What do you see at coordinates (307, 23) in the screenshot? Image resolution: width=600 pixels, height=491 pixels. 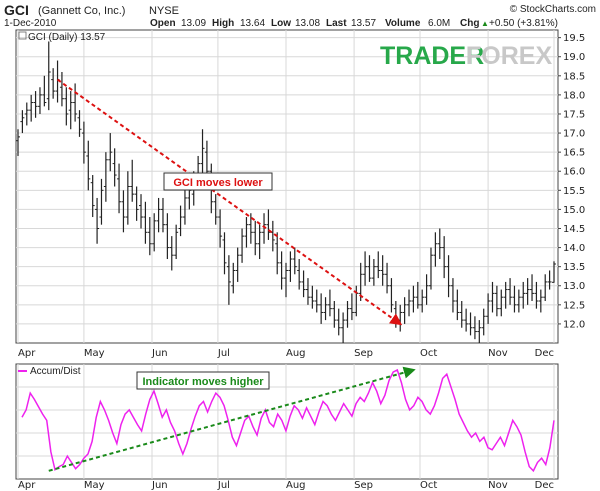 I see `low-value: 13.08` at bounding box center [307, 23].